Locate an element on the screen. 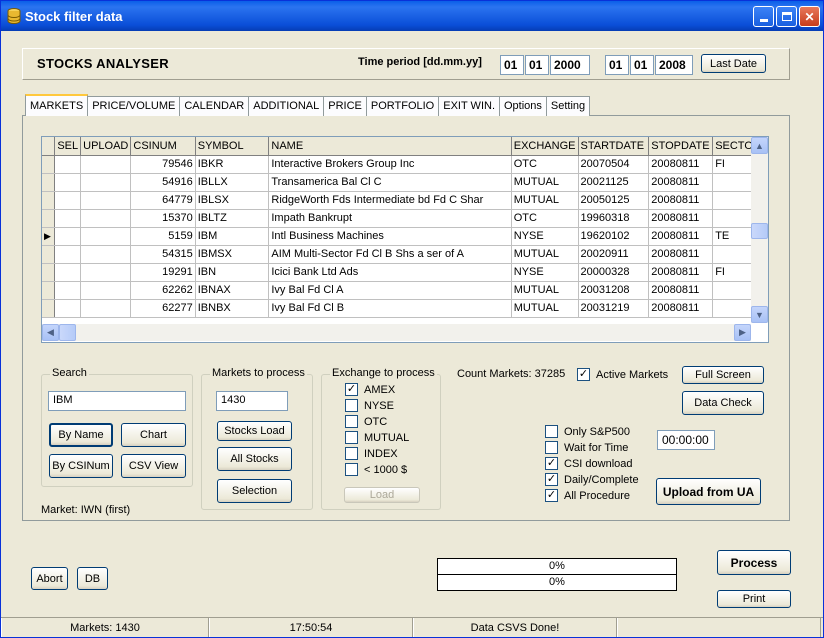  scroll-down-button: ▼ is located at coordinates (759, 314).